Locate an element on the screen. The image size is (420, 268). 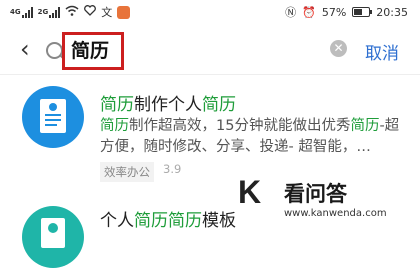
divider is located at coordinates (210, 74).